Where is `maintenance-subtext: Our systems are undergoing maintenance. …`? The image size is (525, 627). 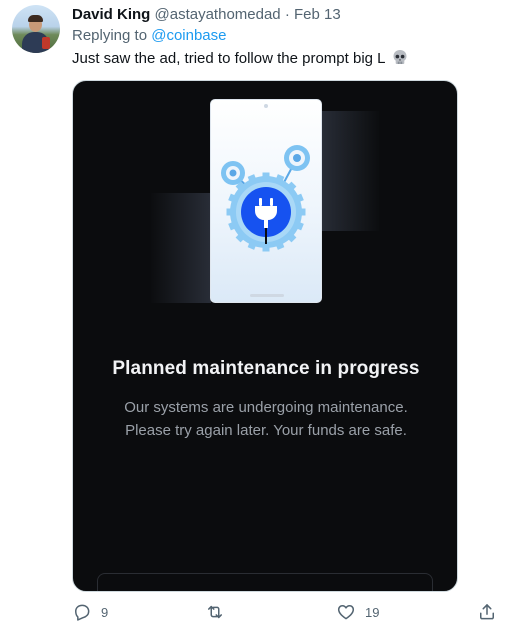 maintenance-subtext: Our systems are undergoing maintenance. … is located at coordinates (265, 419).